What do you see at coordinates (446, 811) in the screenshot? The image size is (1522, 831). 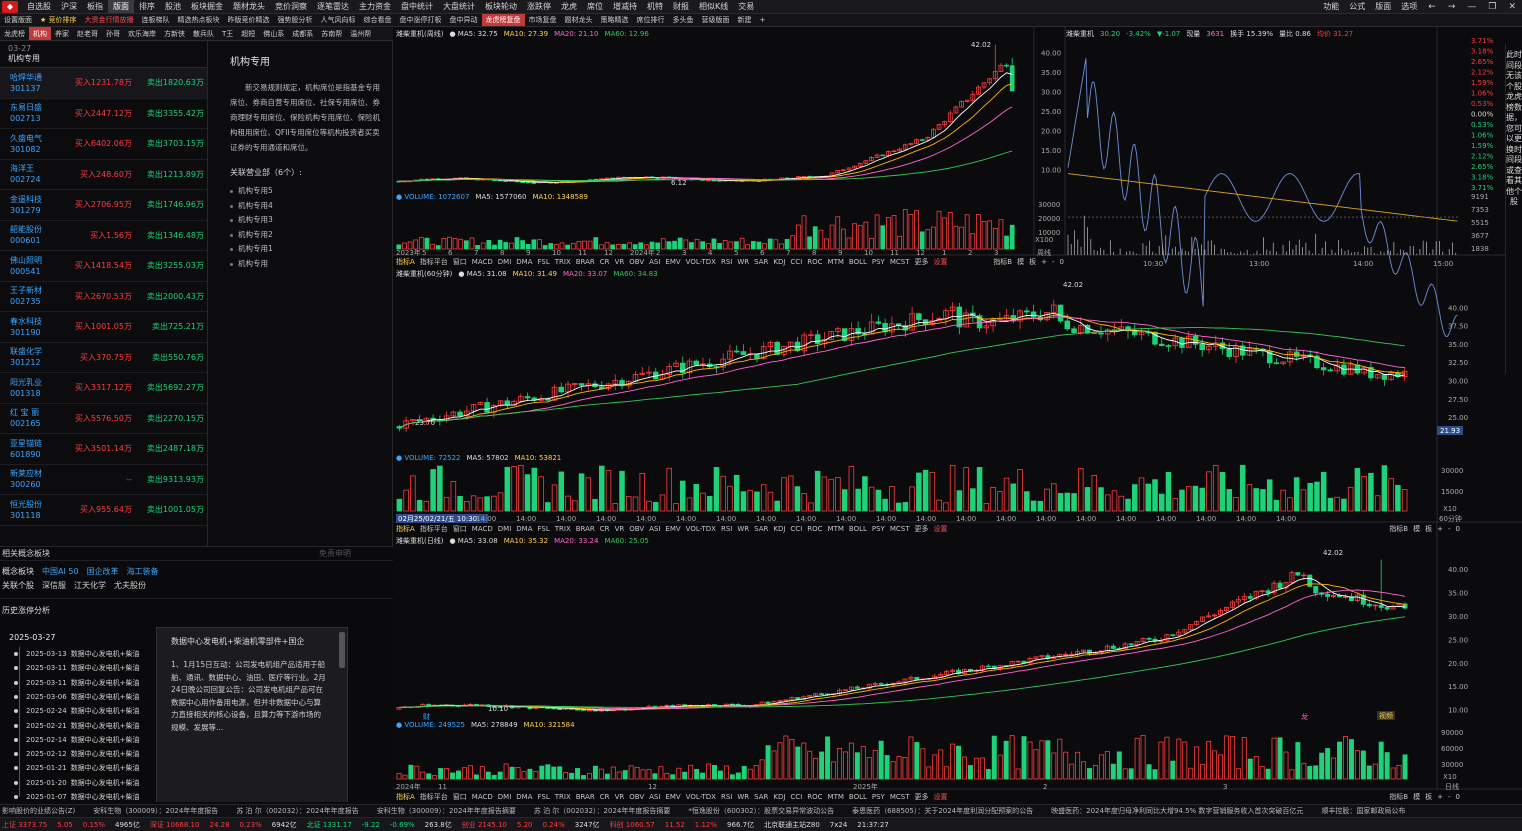 I see `ticker-item: 安科生物（300009）：2024年年度报告摘要` at bounding box center [446, 811].